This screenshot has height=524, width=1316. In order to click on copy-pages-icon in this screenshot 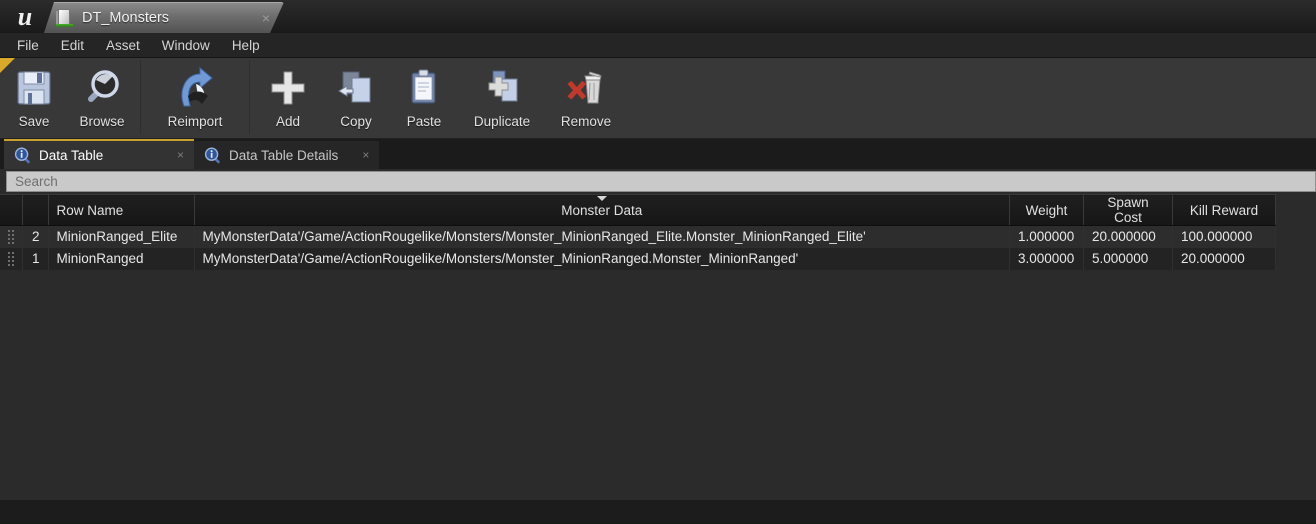, I will do `click(356, 88)`.